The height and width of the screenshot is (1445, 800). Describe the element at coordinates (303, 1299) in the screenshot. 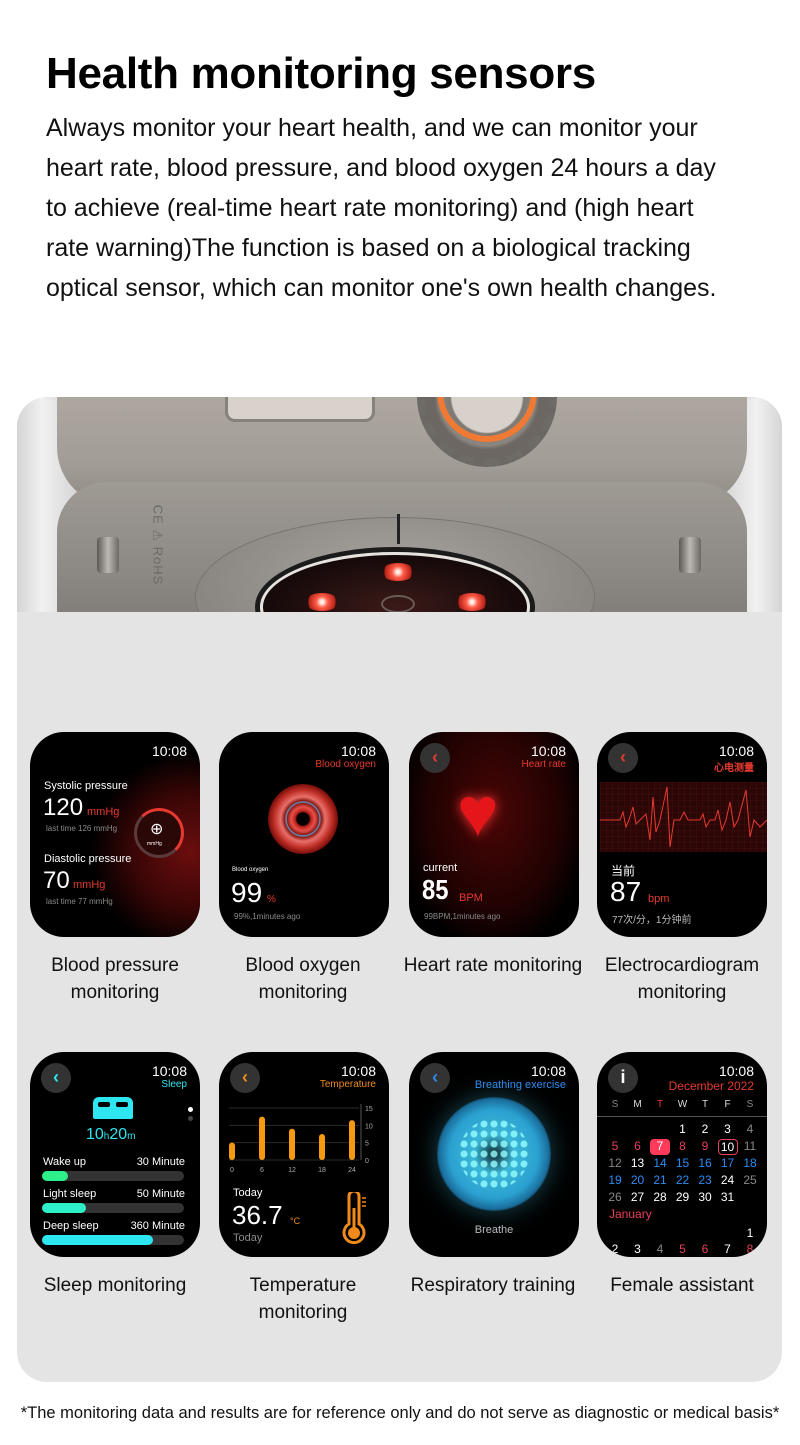

I see `feature-caption: Temperature monitoring` at that location.